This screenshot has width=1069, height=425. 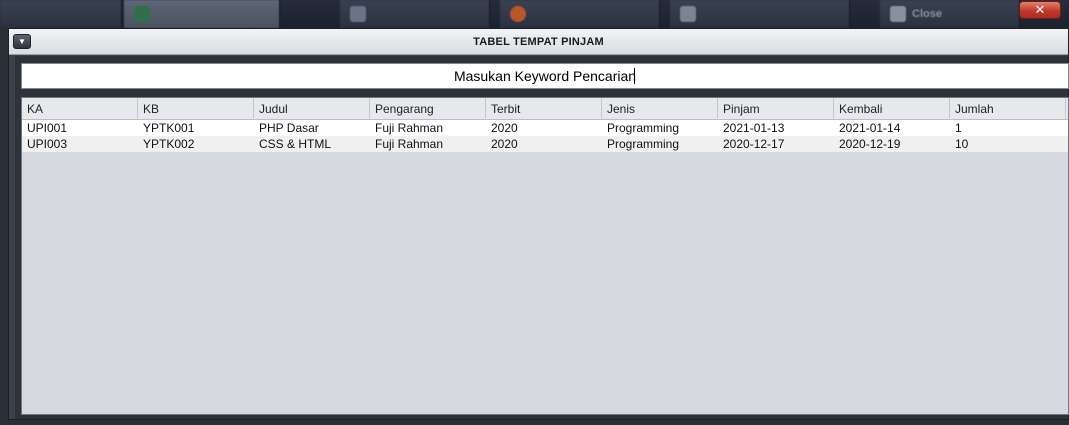 What do you see at coordinates (898, 14) in the screenshot?
I see `bg-exit-icon` at bounding box center [898, 14].